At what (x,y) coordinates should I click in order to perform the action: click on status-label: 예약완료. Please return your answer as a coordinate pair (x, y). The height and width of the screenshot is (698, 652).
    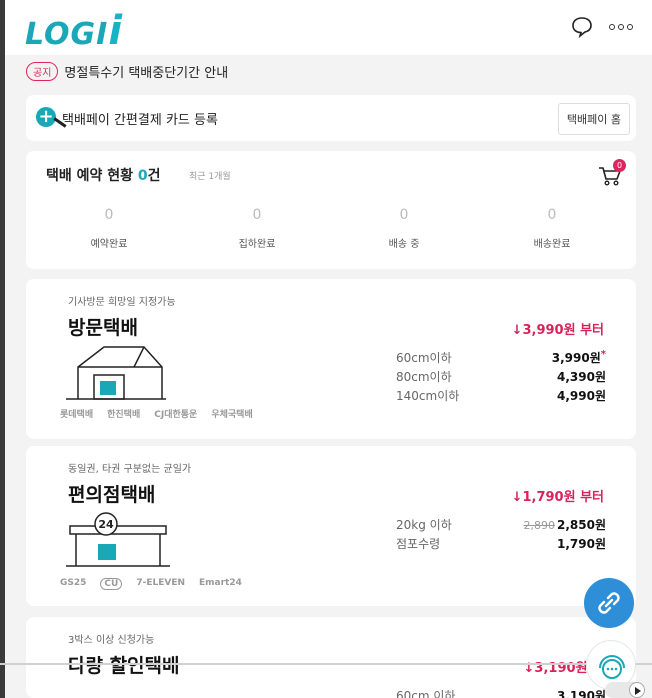
    Looking at the image, I should click on (109, 244).